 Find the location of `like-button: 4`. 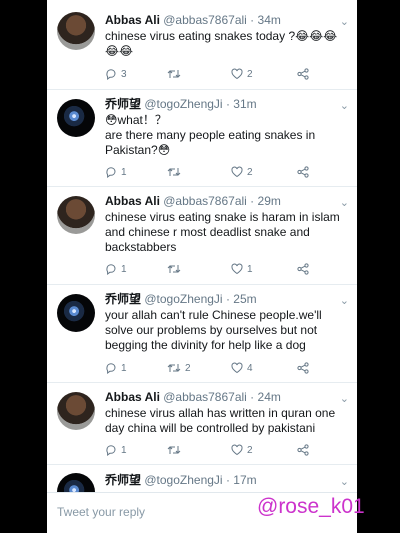

like-button: 4 is located at coordinates (242, 368).